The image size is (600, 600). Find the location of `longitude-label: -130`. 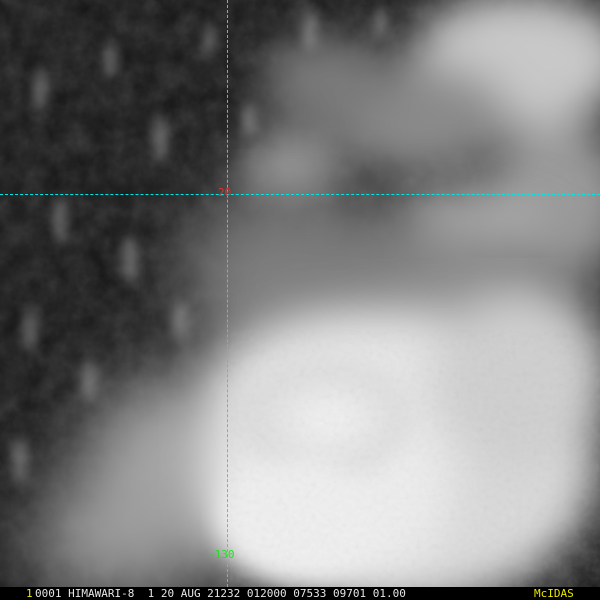

longitude-label: -130 is located at coordinates (221, 554).